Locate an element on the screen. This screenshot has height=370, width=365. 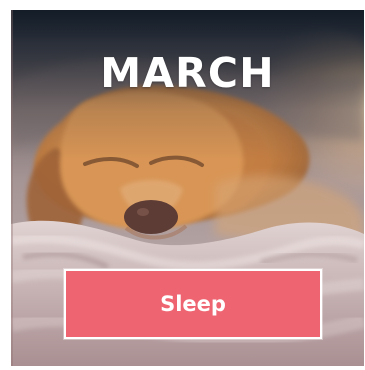
card-left-edge is located at coordinates (12, 188).